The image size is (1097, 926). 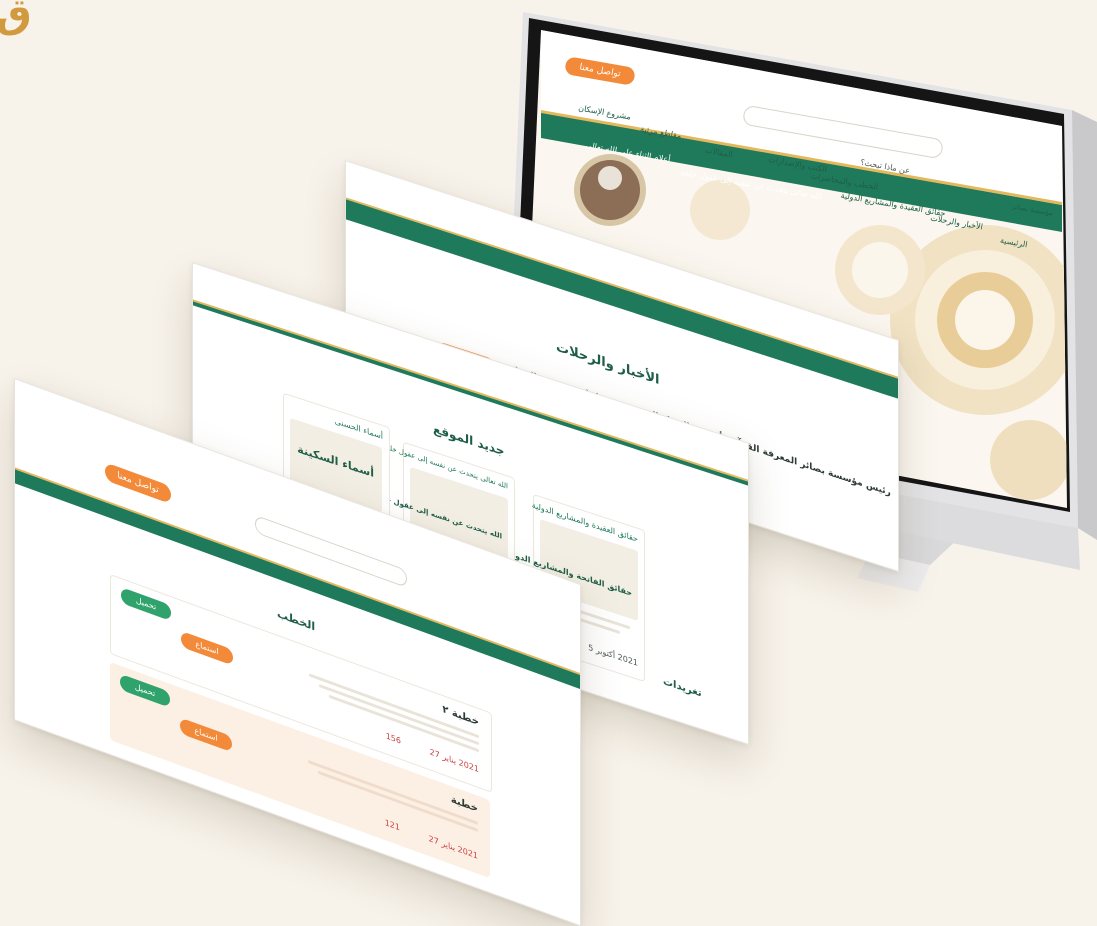 What do you see at coordinates (393, 738) in the screenshot?
I see `sermon-1-views: 156` at bounding box center [393, 738].